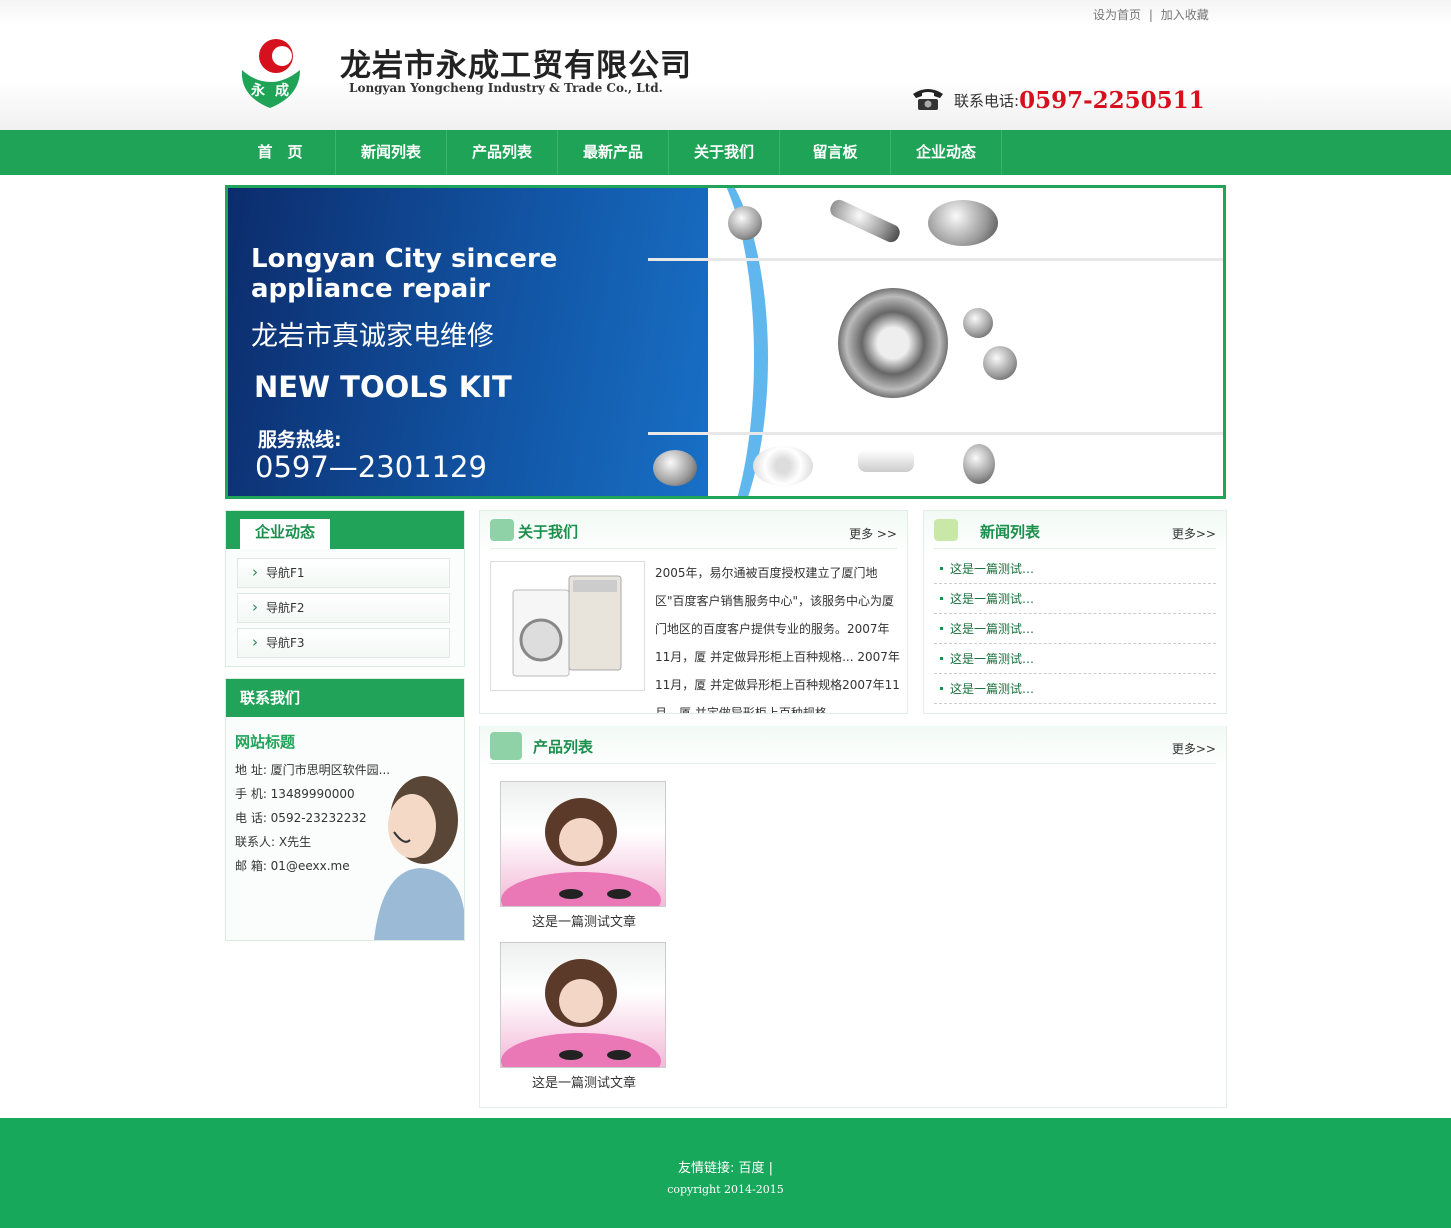  I want to click on logo-char-1: 永, so click(258, 90).